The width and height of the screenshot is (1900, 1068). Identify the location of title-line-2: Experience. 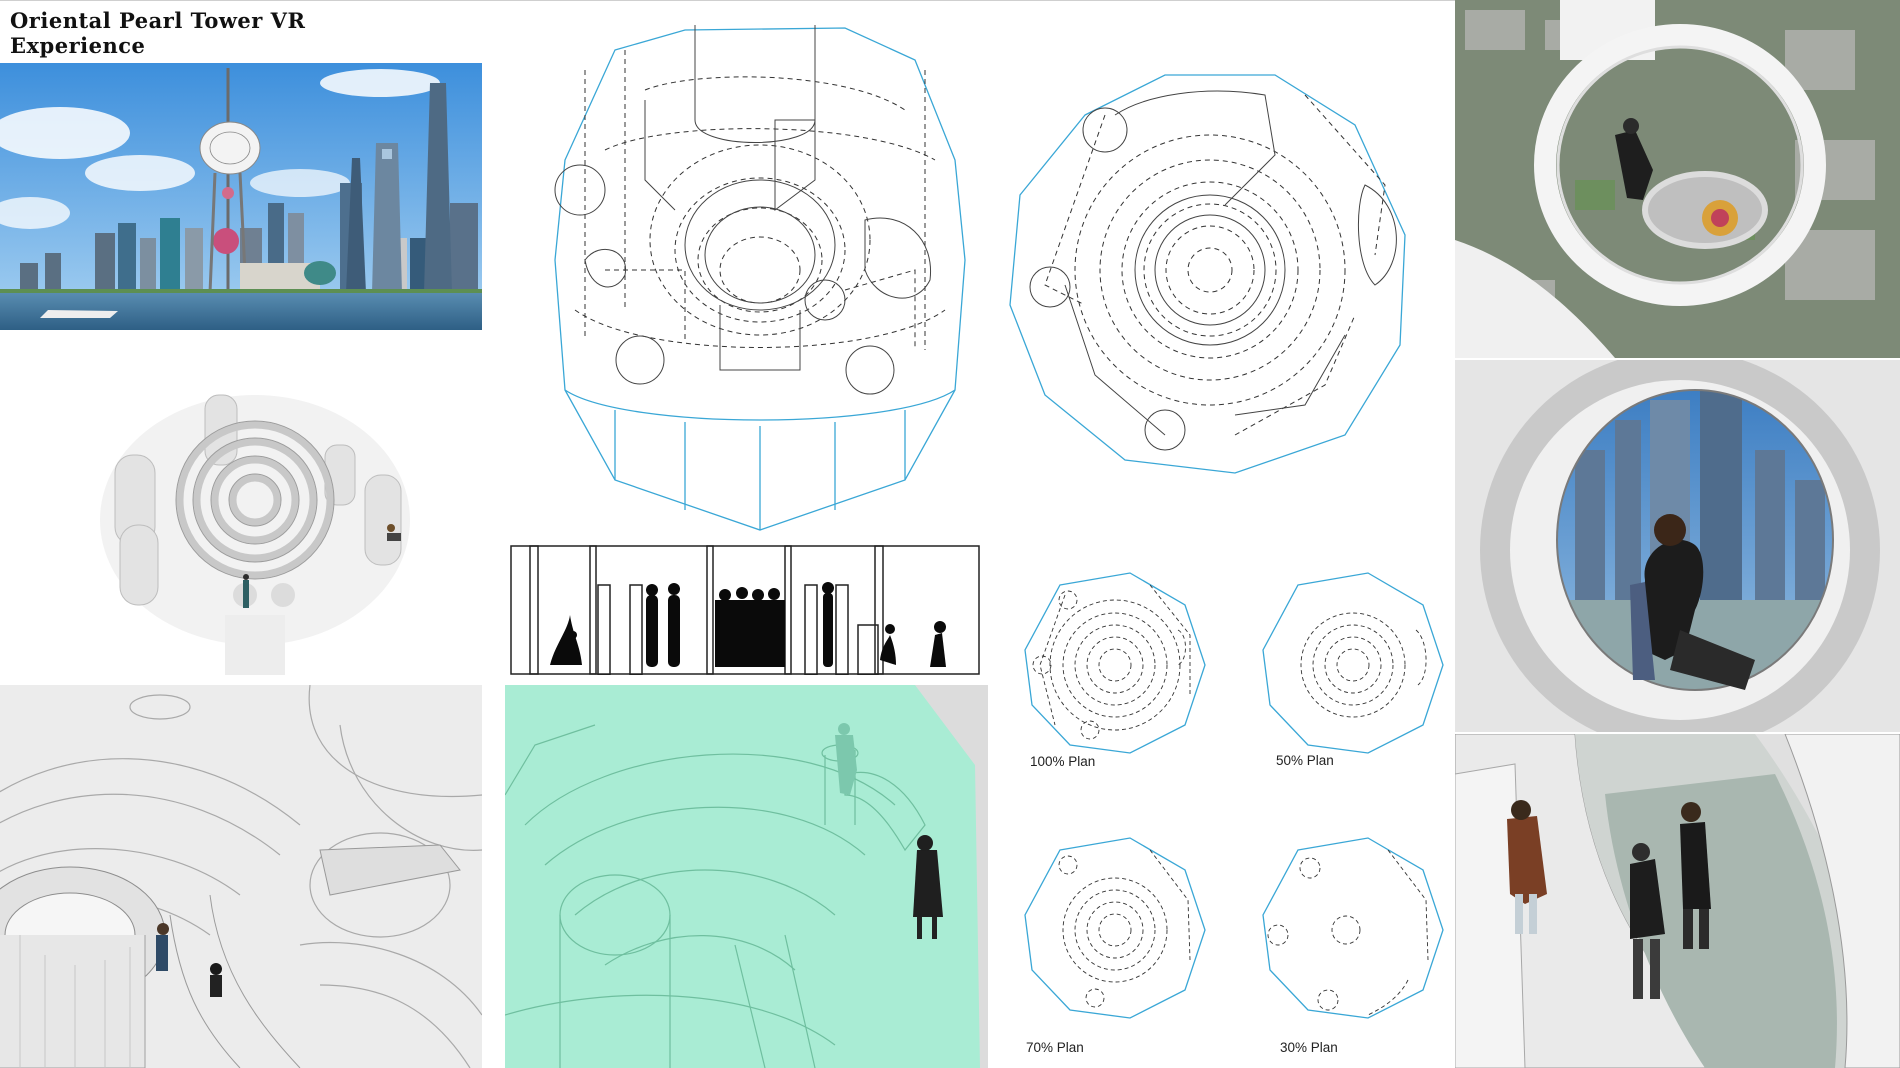
(78, 45).